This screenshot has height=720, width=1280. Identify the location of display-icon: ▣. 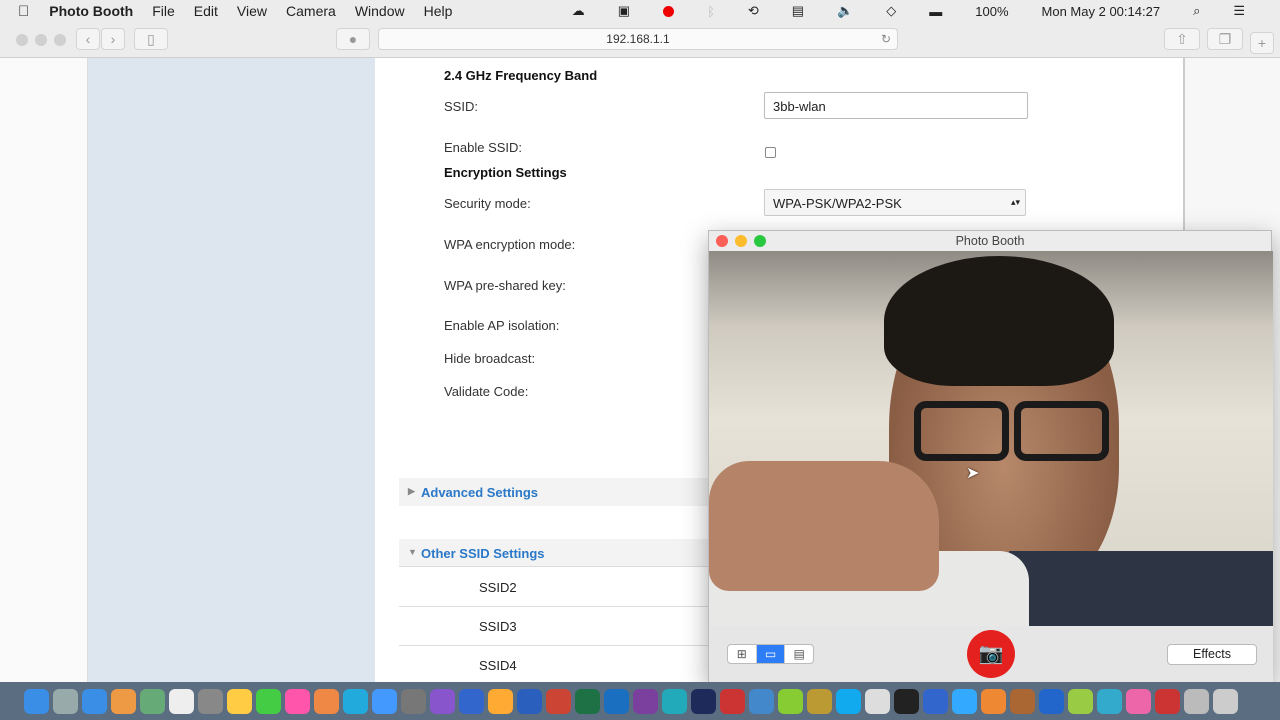
(624, 11).